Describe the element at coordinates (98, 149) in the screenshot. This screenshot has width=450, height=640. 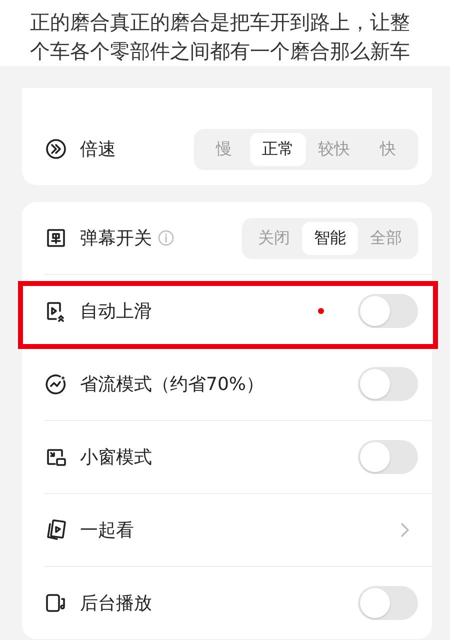
I see `setting-label: 倍速` at that location.